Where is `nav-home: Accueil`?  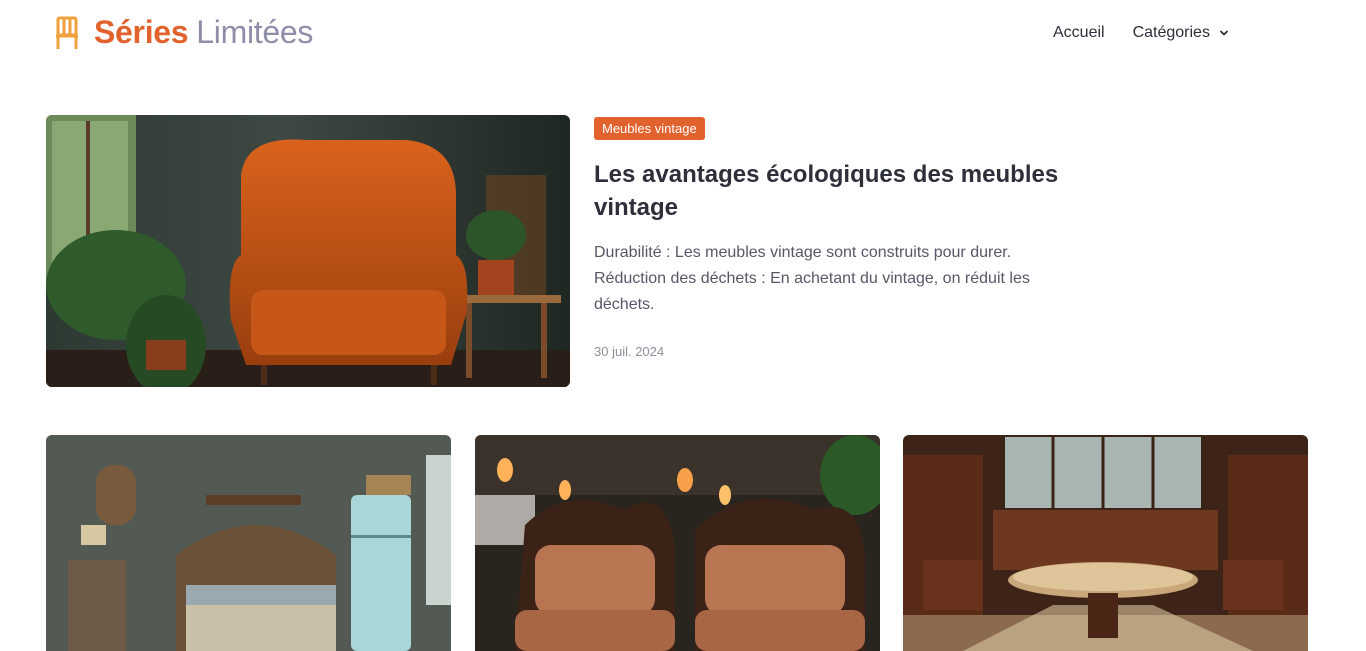 nav-home: Accueil is located at coordinates (1079, 33).